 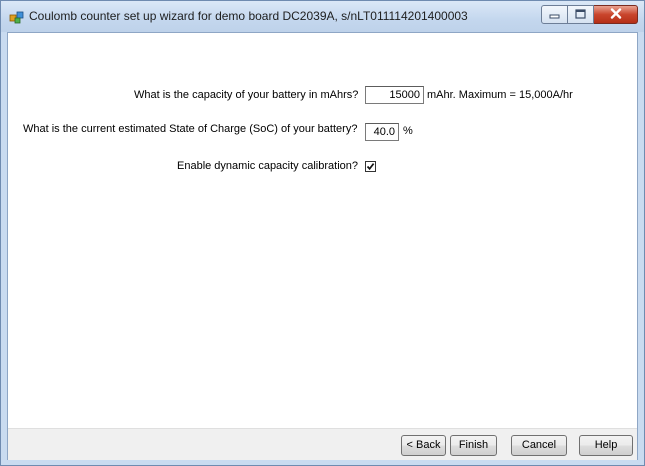 I want to click on back-button: < Back, so click(x=423, y=445).